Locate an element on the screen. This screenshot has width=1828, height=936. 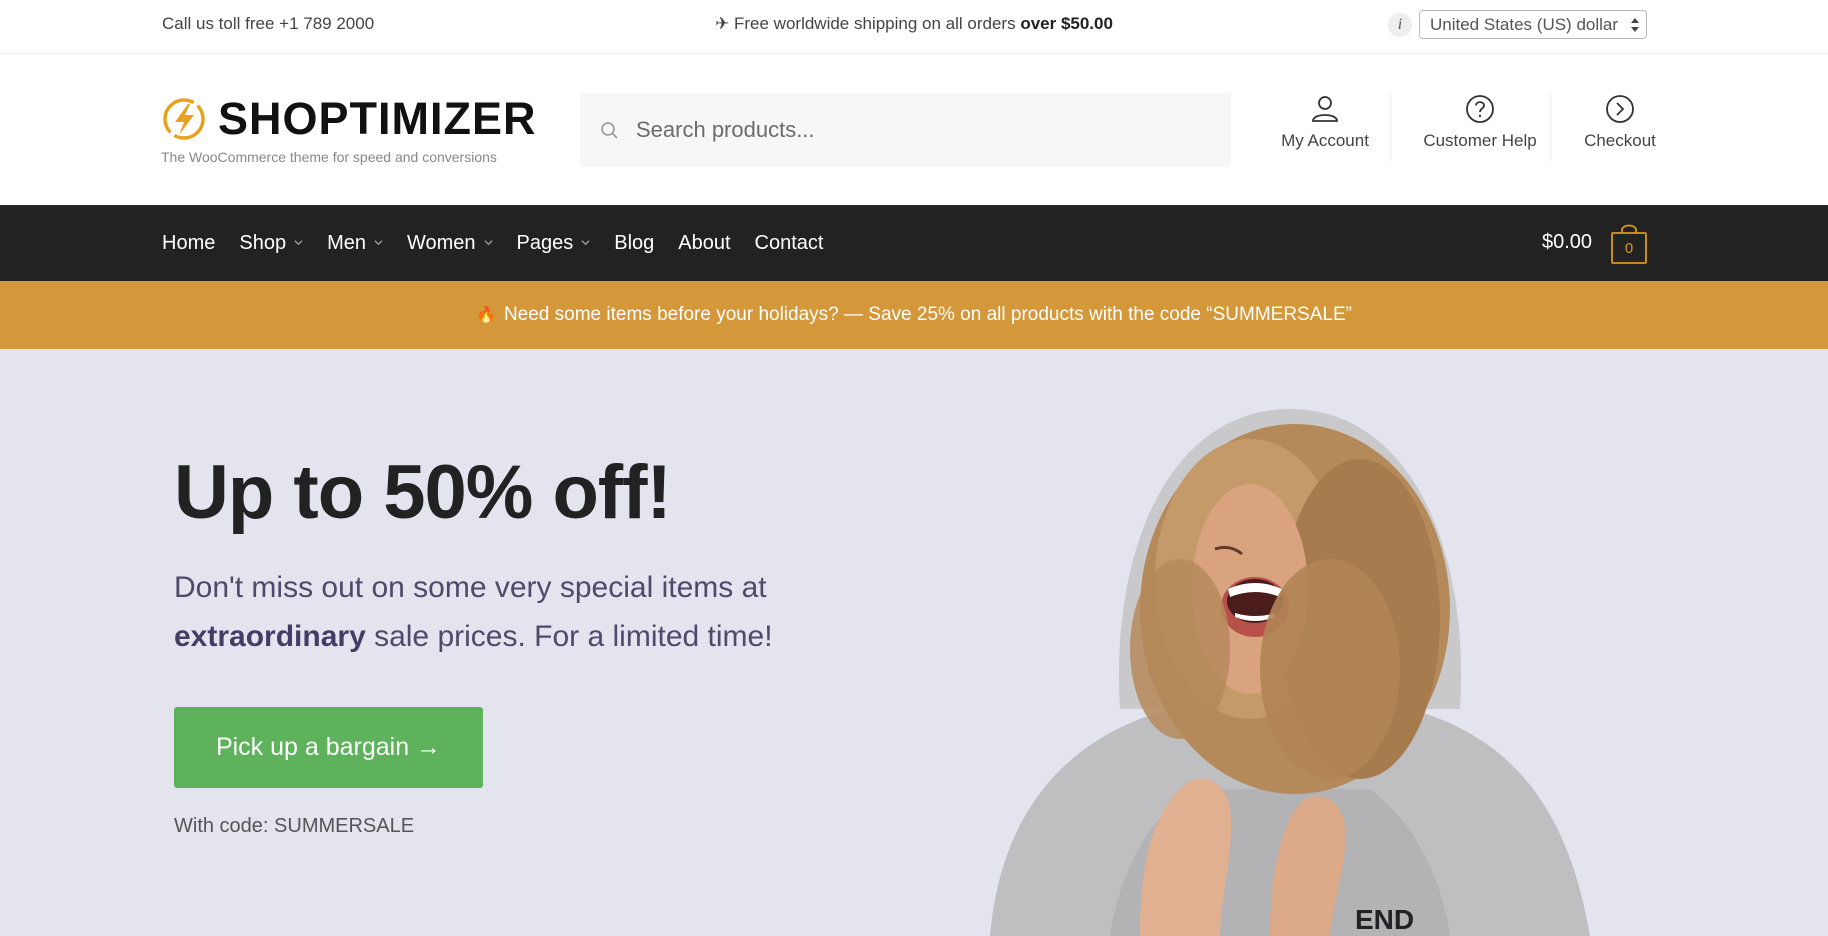
nav-item-home: Home is located at coordinates (188, 243).